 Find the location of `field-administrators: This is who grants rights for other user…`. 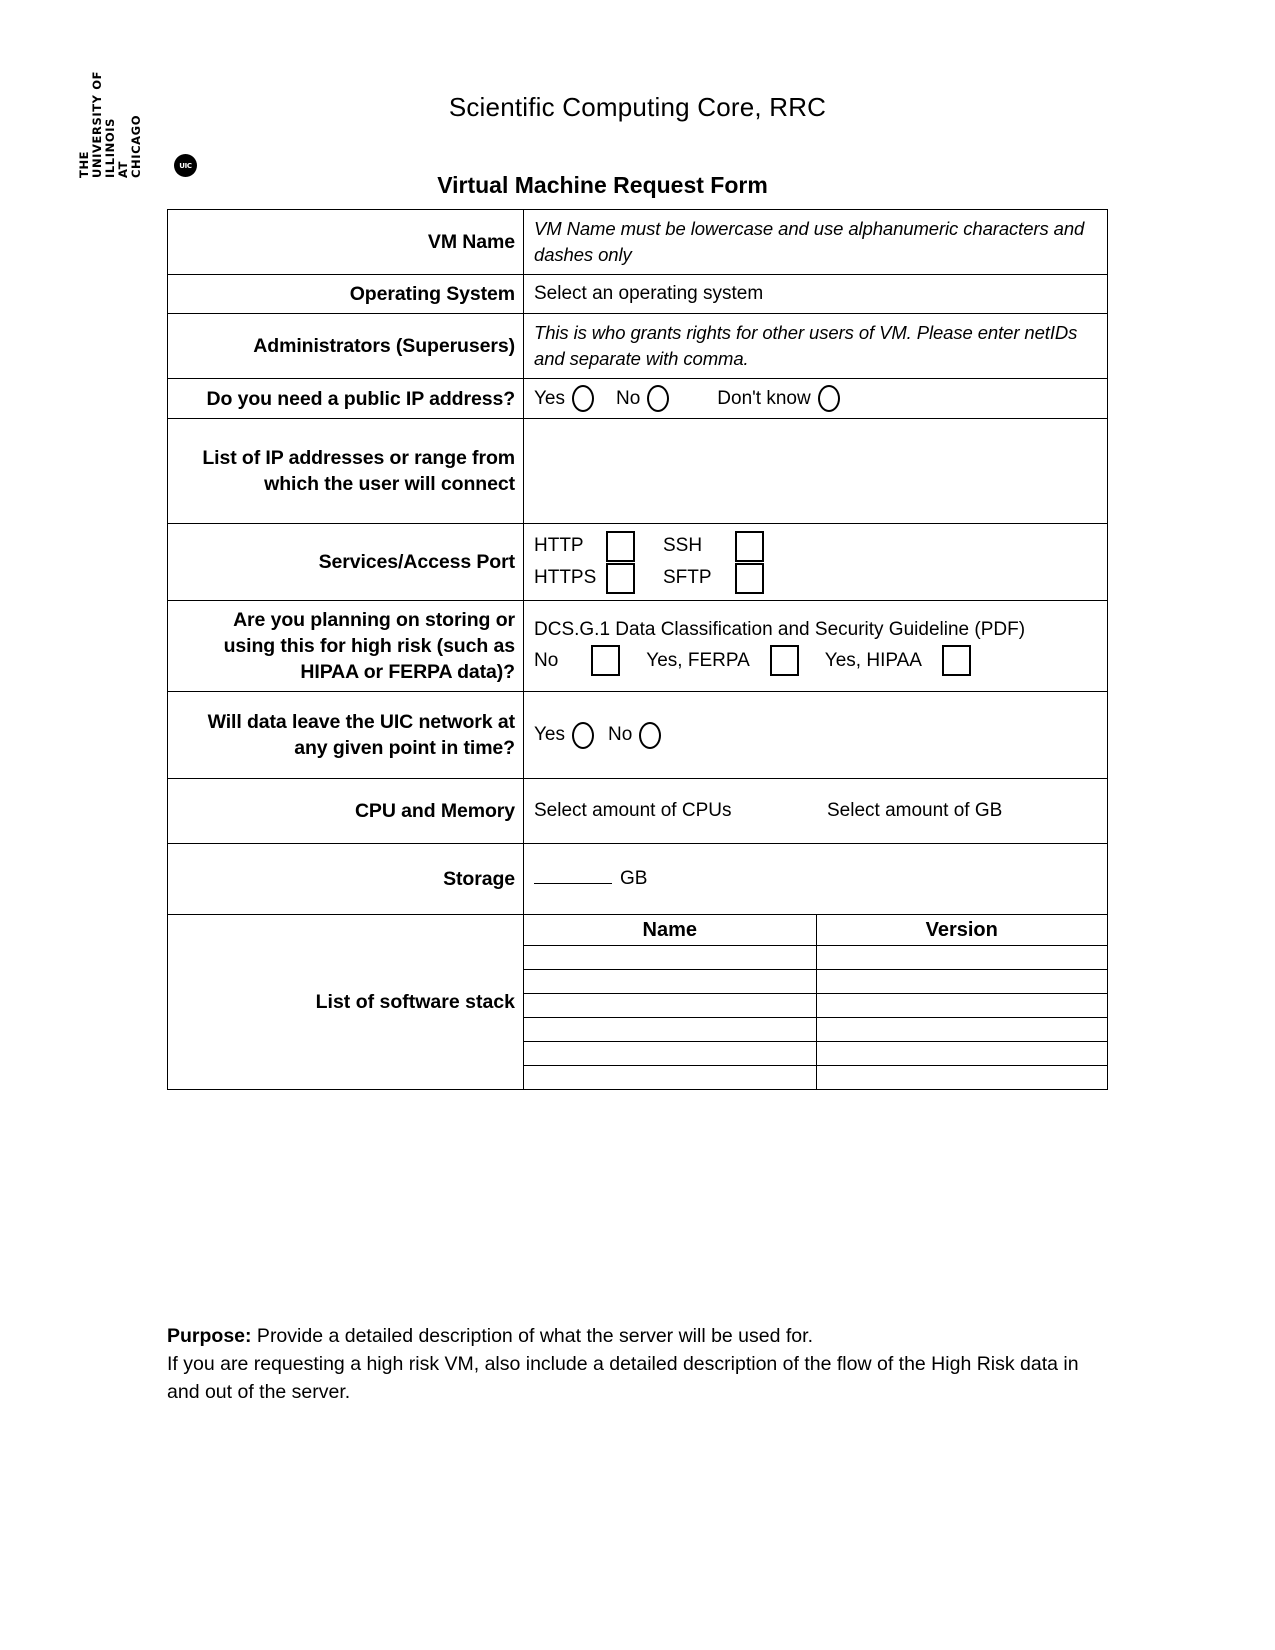

field-administrators: This is who grants rights for other user… is located at coordinates (815, 346).